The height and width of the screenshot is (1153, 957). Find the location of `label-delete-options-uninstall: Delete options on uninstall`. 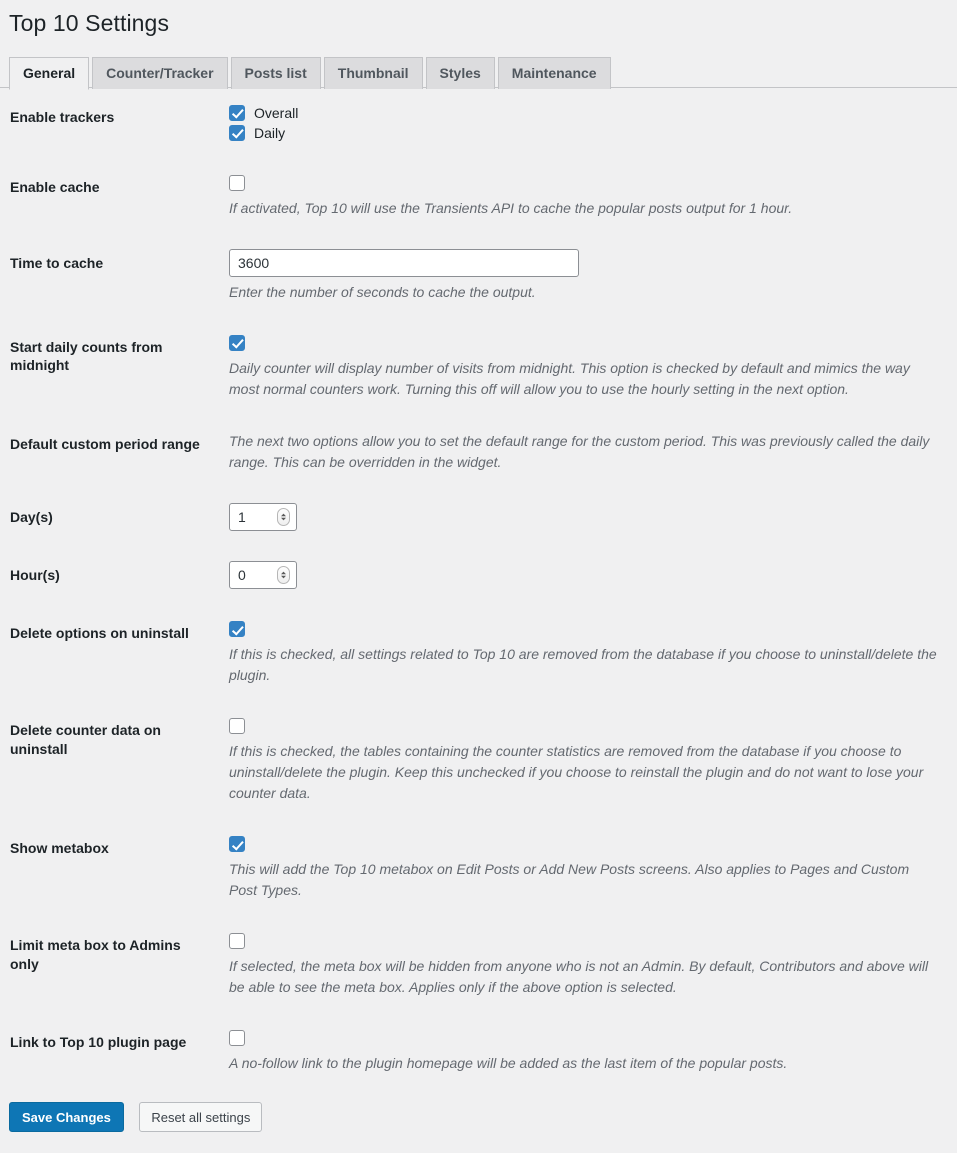

label-delete-options-uninstall: Delete options on uninstall is located at coordinates (99, 633).